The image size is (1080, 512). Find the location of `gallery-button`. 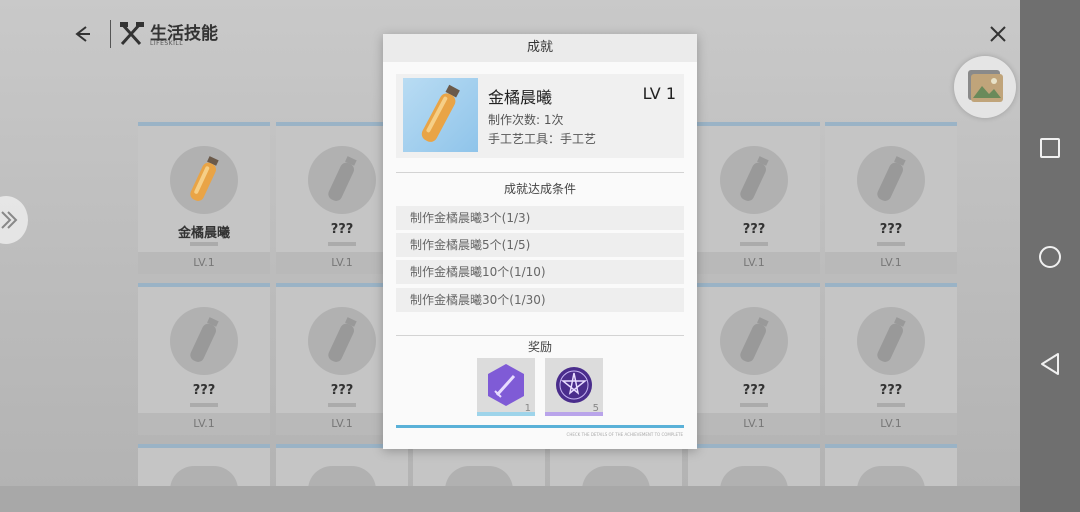

gallery-button is located at coordinates (985, 87).